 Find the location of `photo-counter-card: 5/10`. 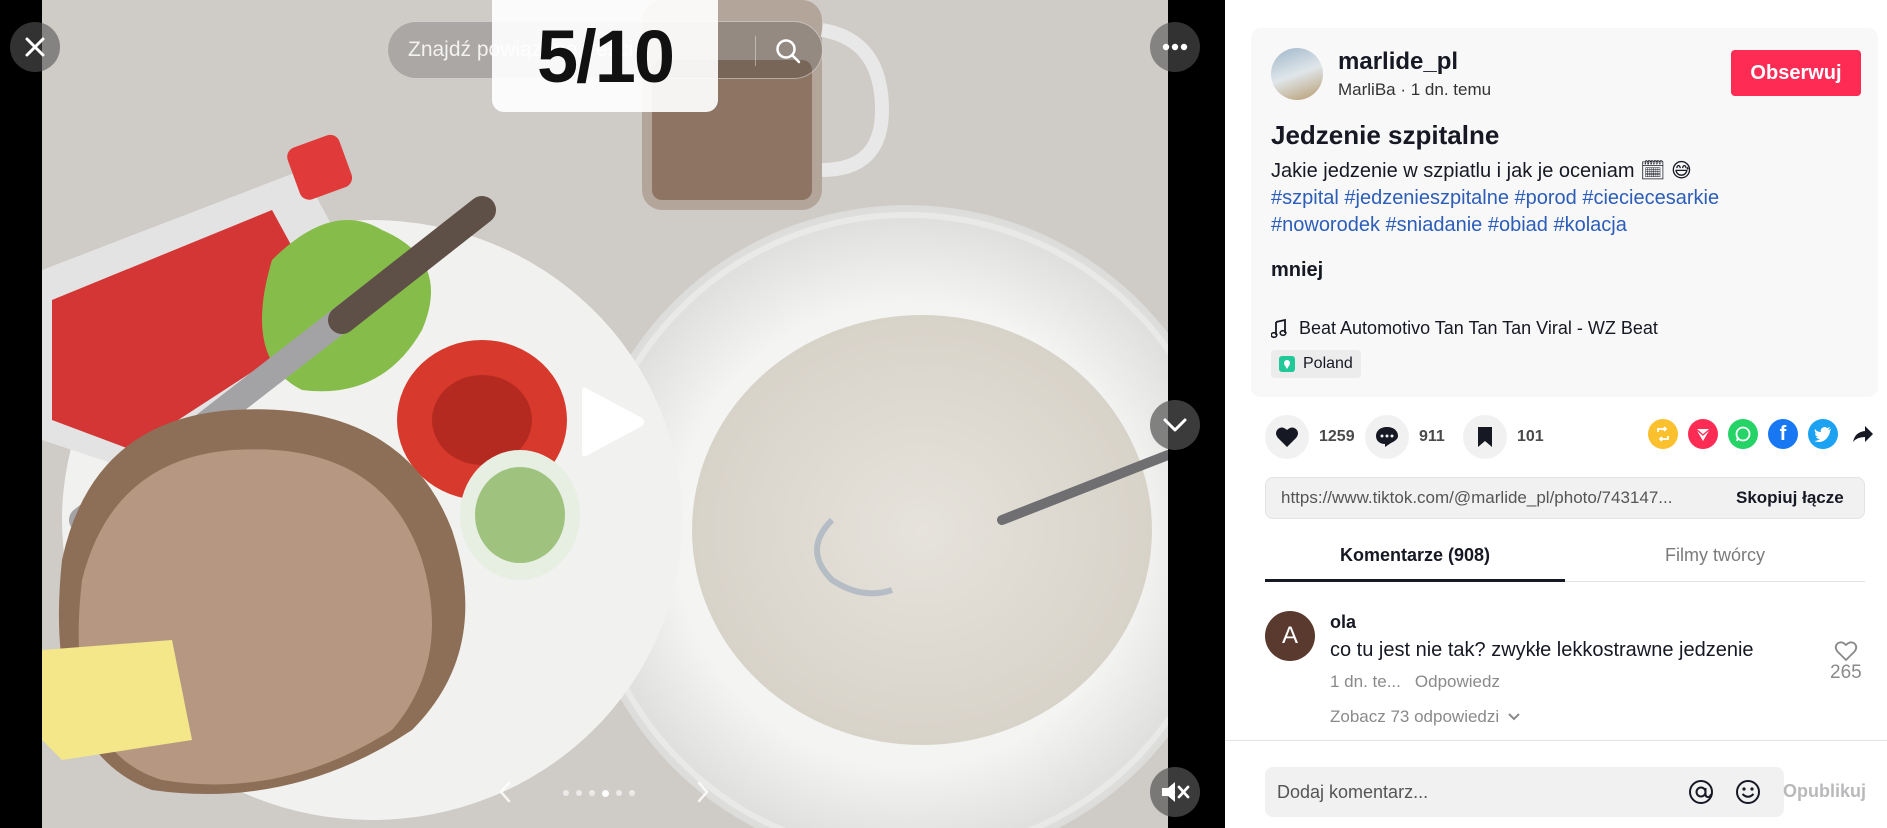

photo-counter-card: 5/10 is located at coordinates (605, 56).